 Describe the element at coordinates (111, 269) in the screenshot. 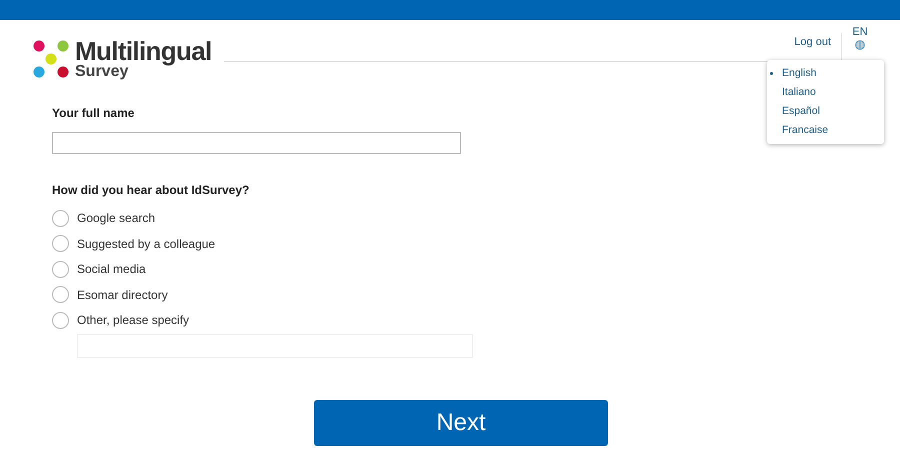

I see `option-label: Social media` at that location.